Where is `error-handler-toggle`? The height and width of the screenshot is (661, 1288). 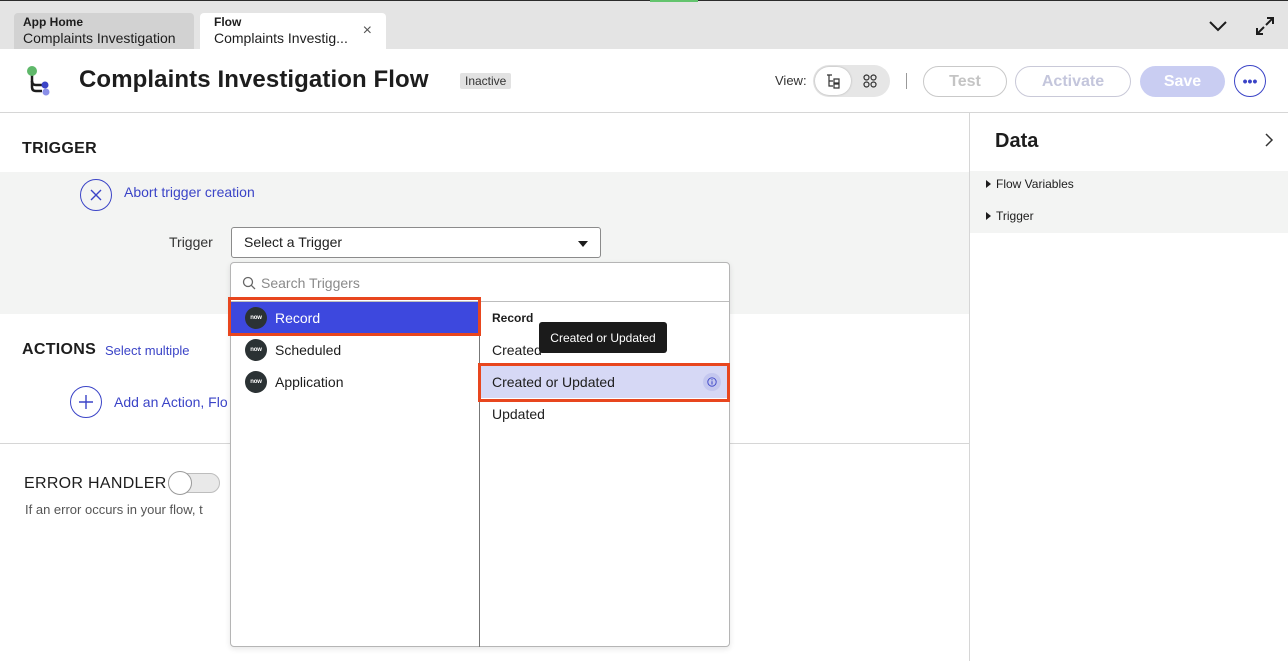 error-handler-toggle is located at coordinates (194, 483).